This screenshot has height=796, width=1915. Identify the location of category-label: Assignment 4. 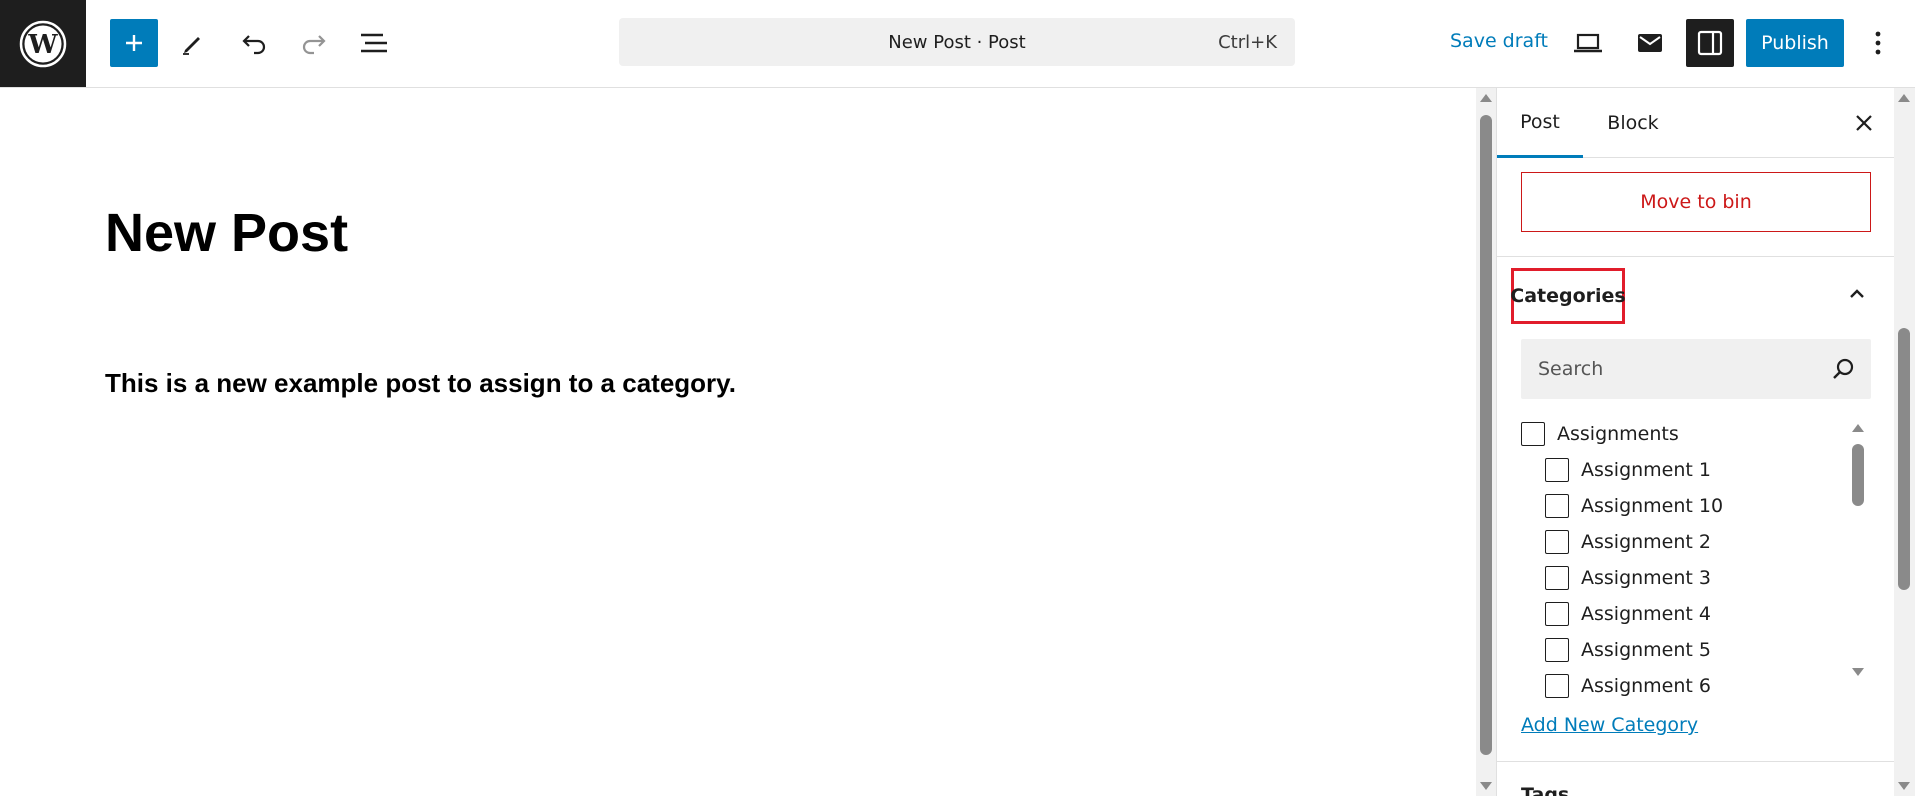
(1646, 614).